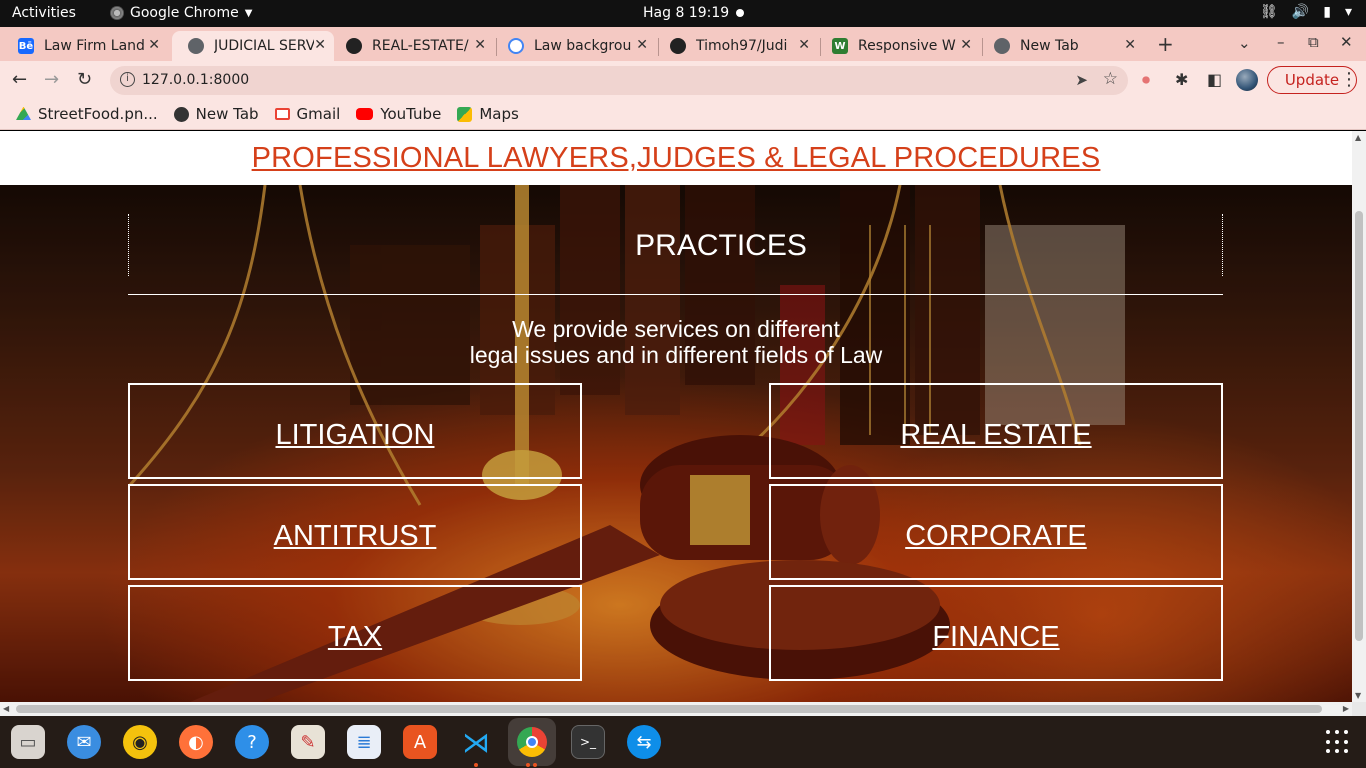 This screenshot has height=768, width=1366. I want to click on tab-2: REAL-ESTATE/ ✕, so click(412, 46).